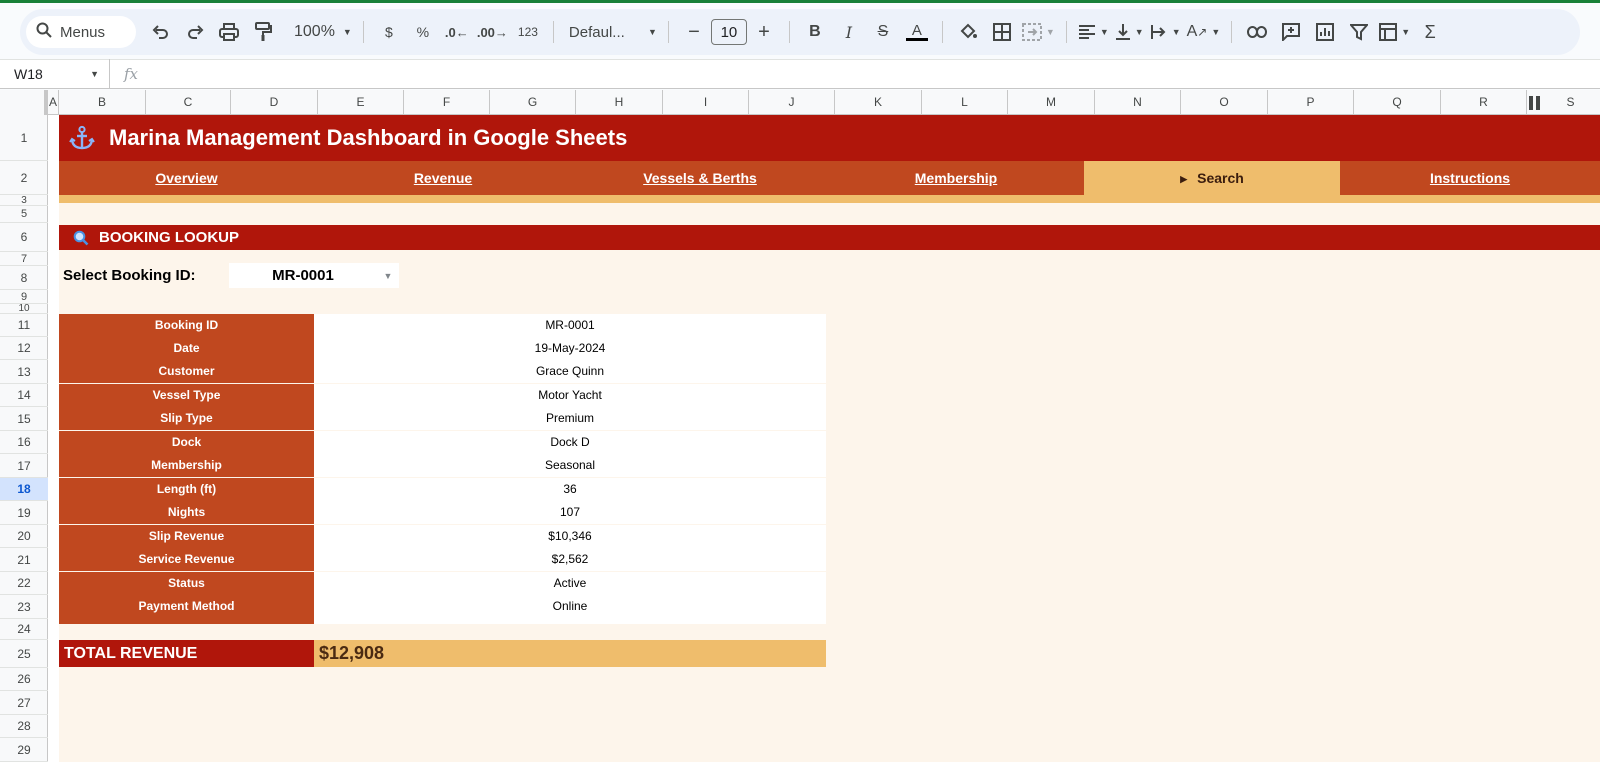 The width and height of the screenshot is (1600, 762). Describe the element at coordinates (24, 325) in the screenshot. I see `row-header: 11` at that location.